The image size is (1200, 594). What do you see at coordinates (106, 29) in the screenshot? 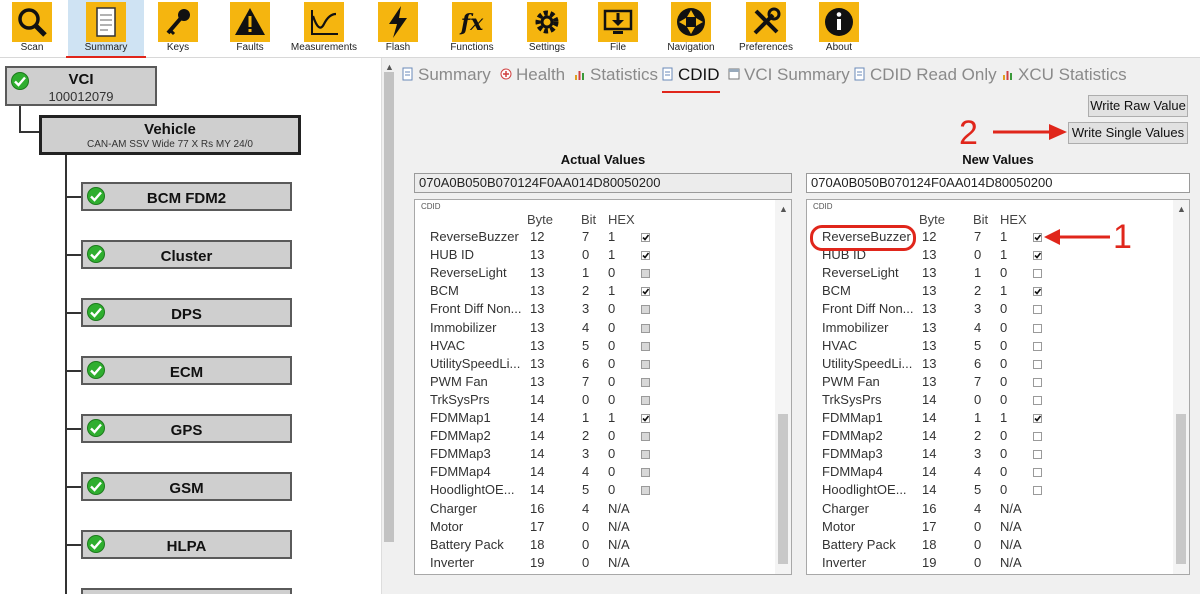
I see `toolbar-summary-button: Summary` at bounding box center [106, 29].